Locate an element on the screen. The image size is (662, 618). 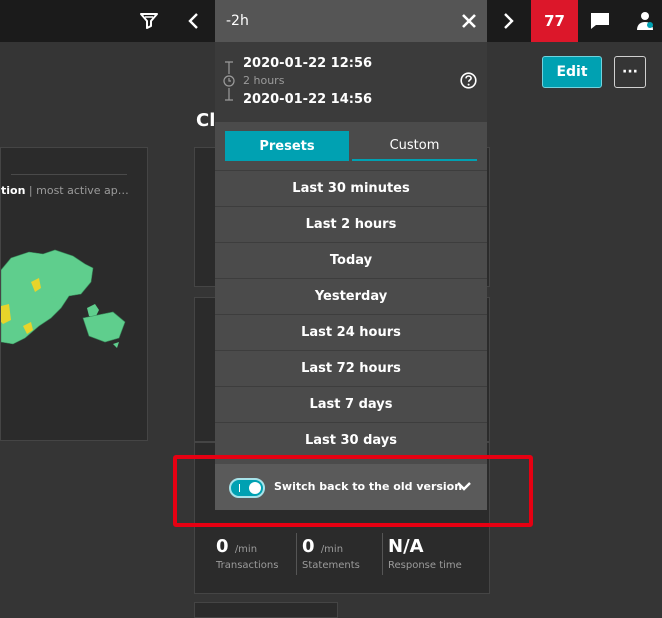
timeframe-input-value: -2h is located at coordinates (237, 21).